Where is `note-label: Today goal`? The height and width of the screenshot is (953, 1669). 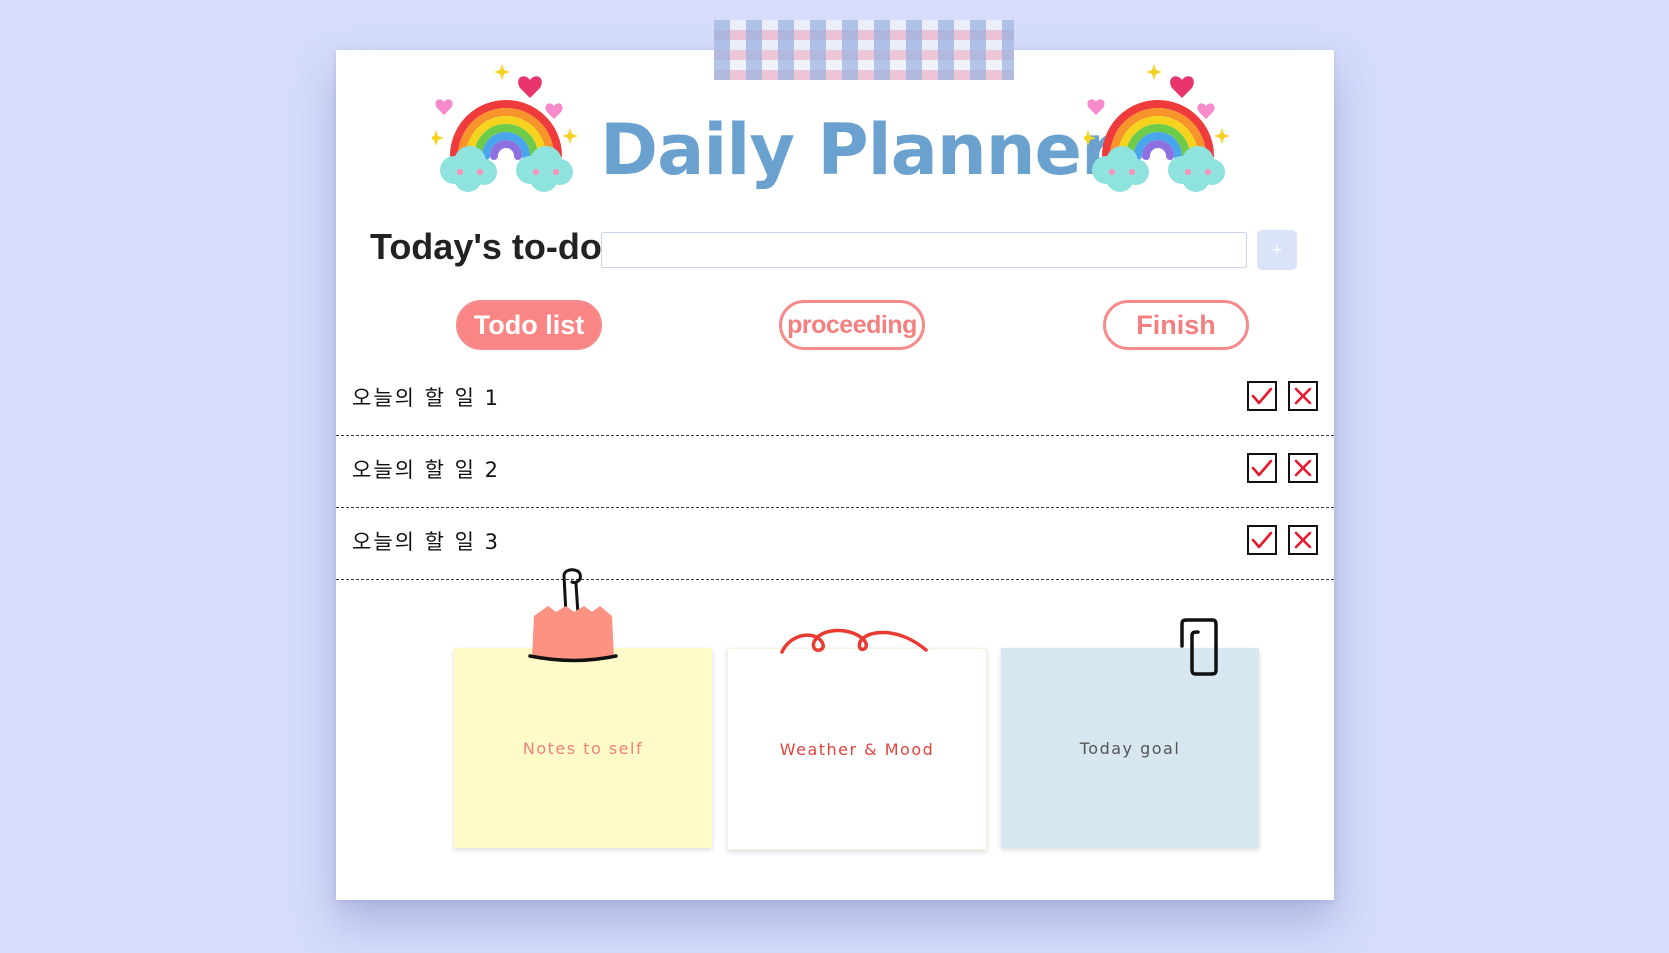
note-label: Today goal is located at coordinates (1130, 748).